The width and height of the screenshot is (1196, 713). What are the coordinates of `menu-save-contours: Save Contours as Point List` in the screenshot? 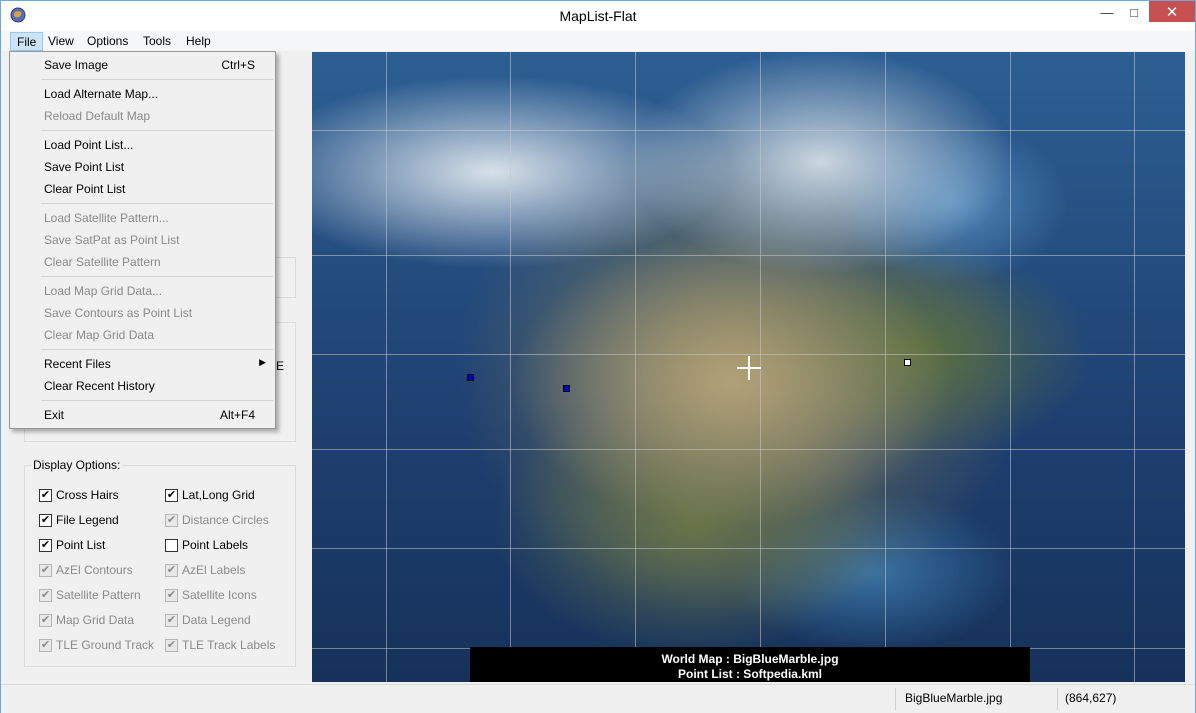 It's located at (118, 313).